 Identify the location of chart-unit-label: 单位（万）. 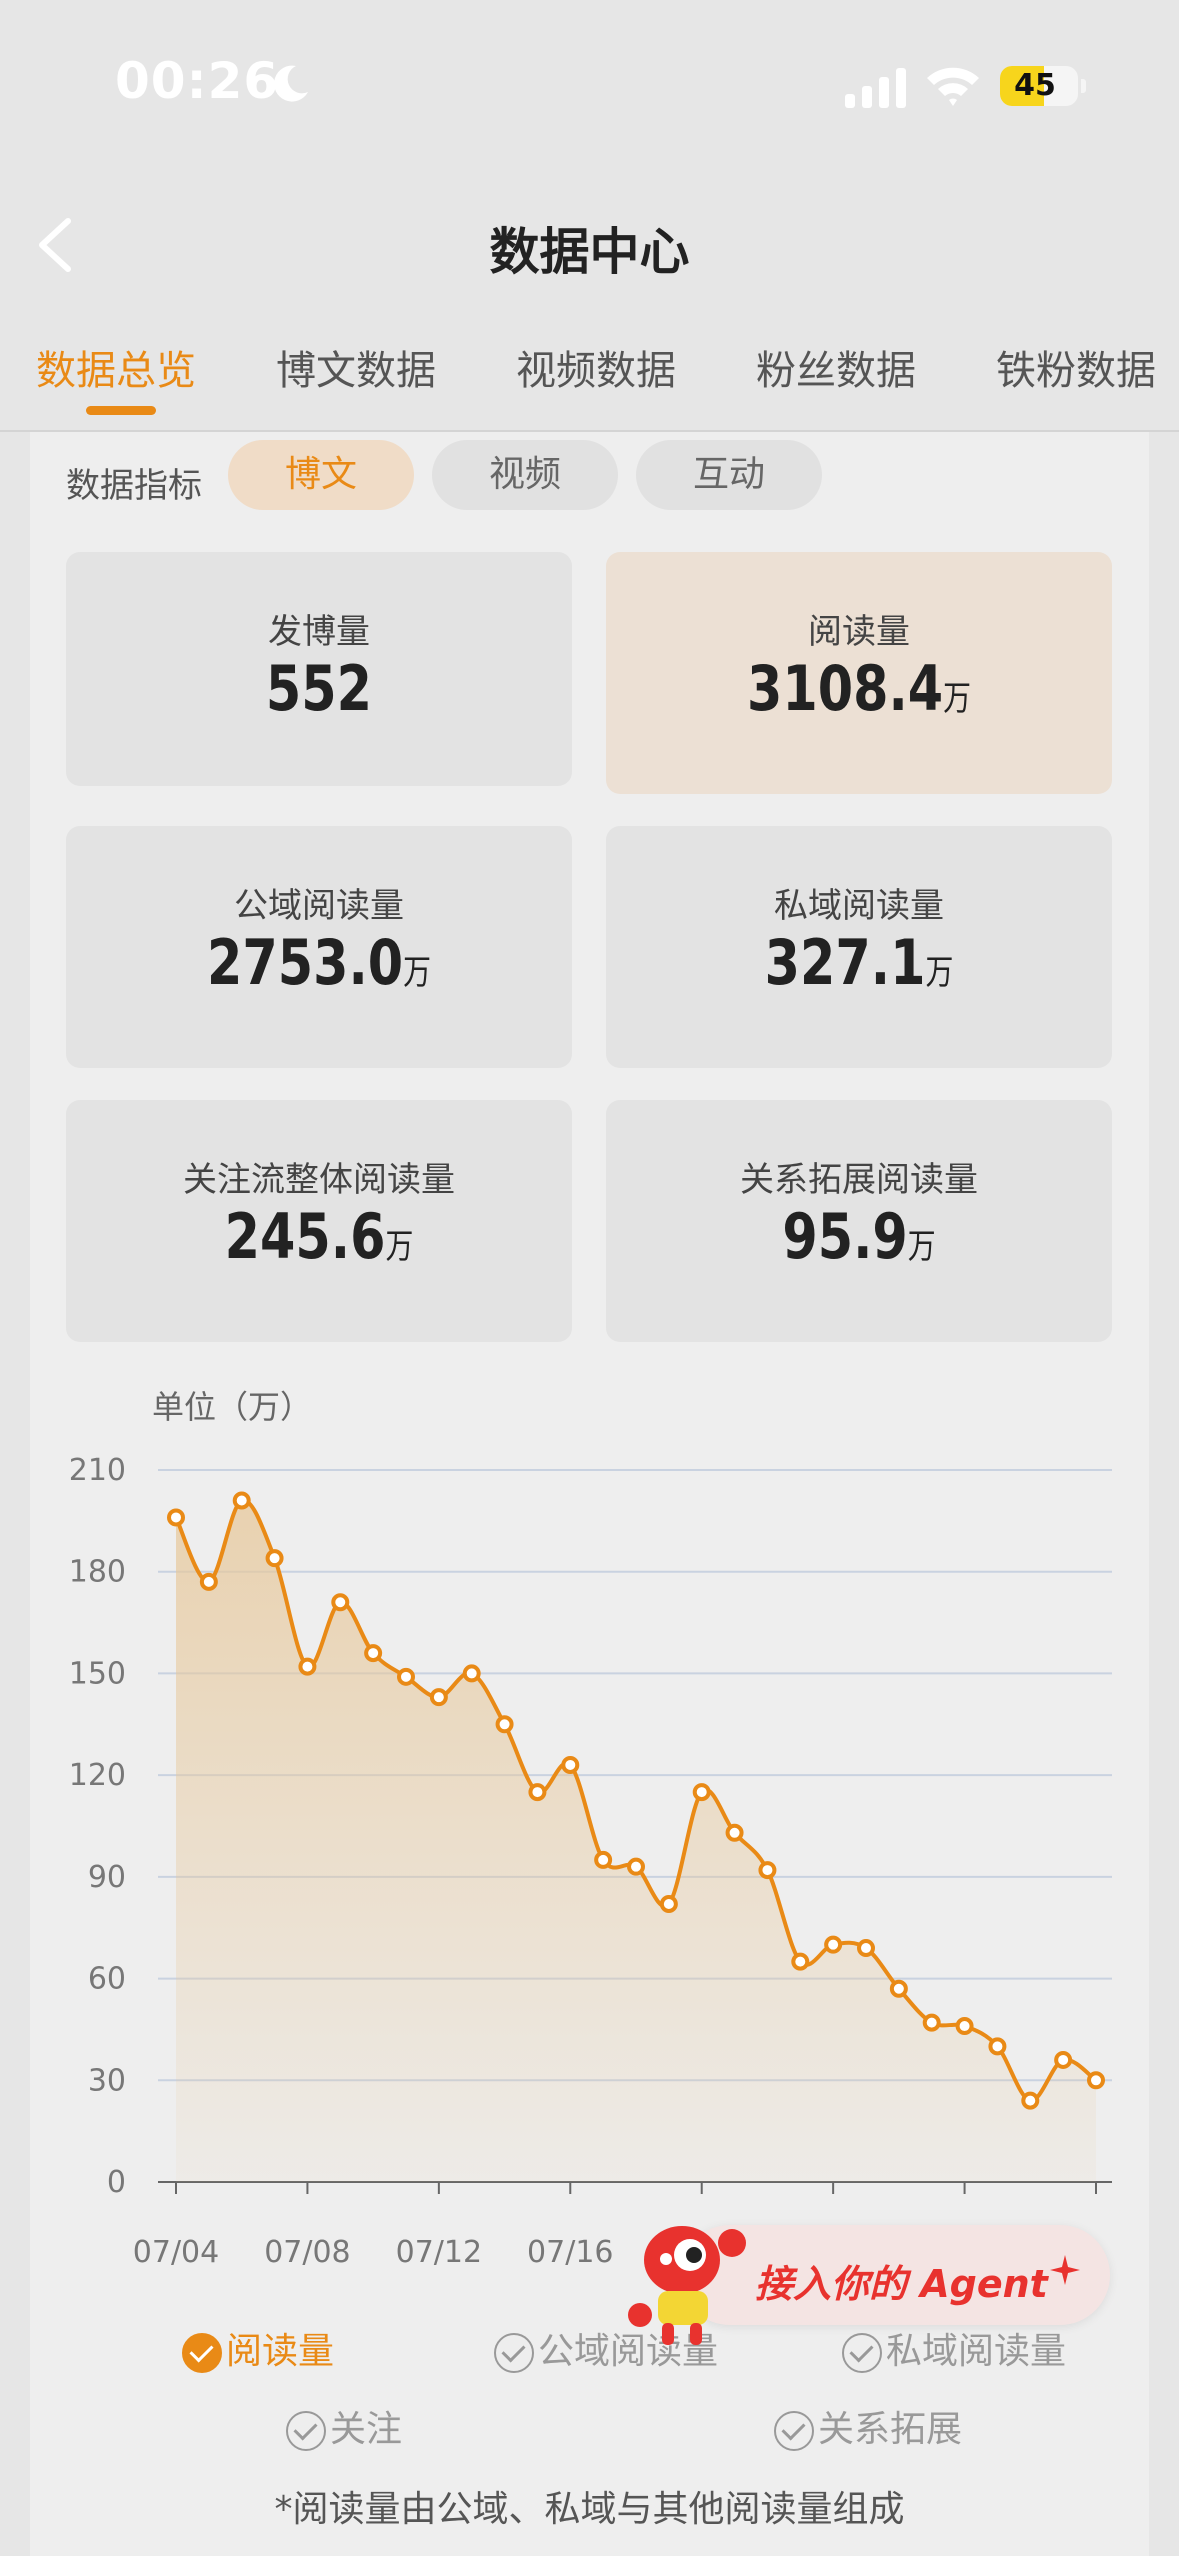
(232, 1407).